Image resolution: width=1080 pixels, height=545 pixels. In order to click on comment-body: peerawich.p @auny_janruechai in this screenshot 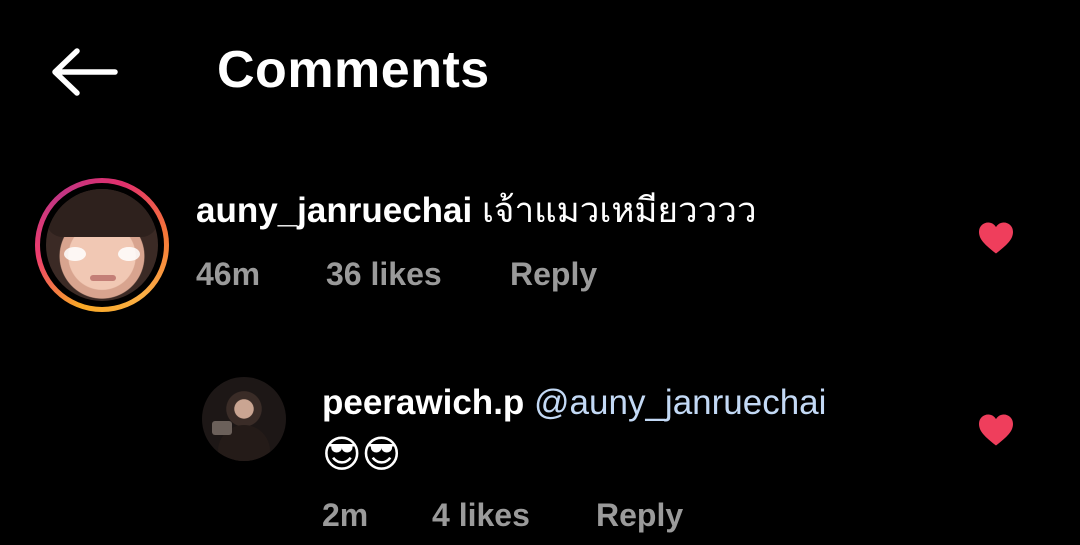, I will do `click(574, 403)`.